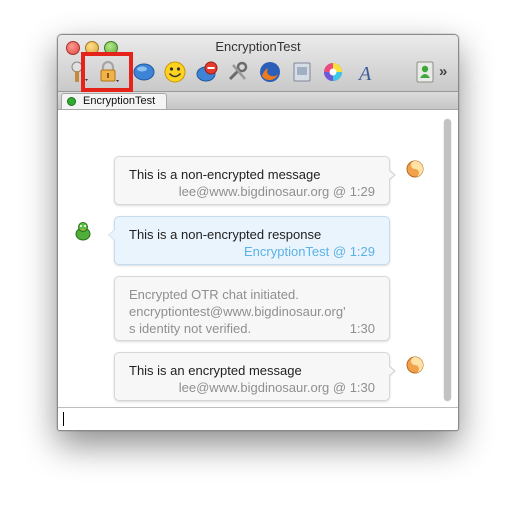  Describe the element at coordinates (302, 72) in the screenshot. I see `send-file-icon` at that location.